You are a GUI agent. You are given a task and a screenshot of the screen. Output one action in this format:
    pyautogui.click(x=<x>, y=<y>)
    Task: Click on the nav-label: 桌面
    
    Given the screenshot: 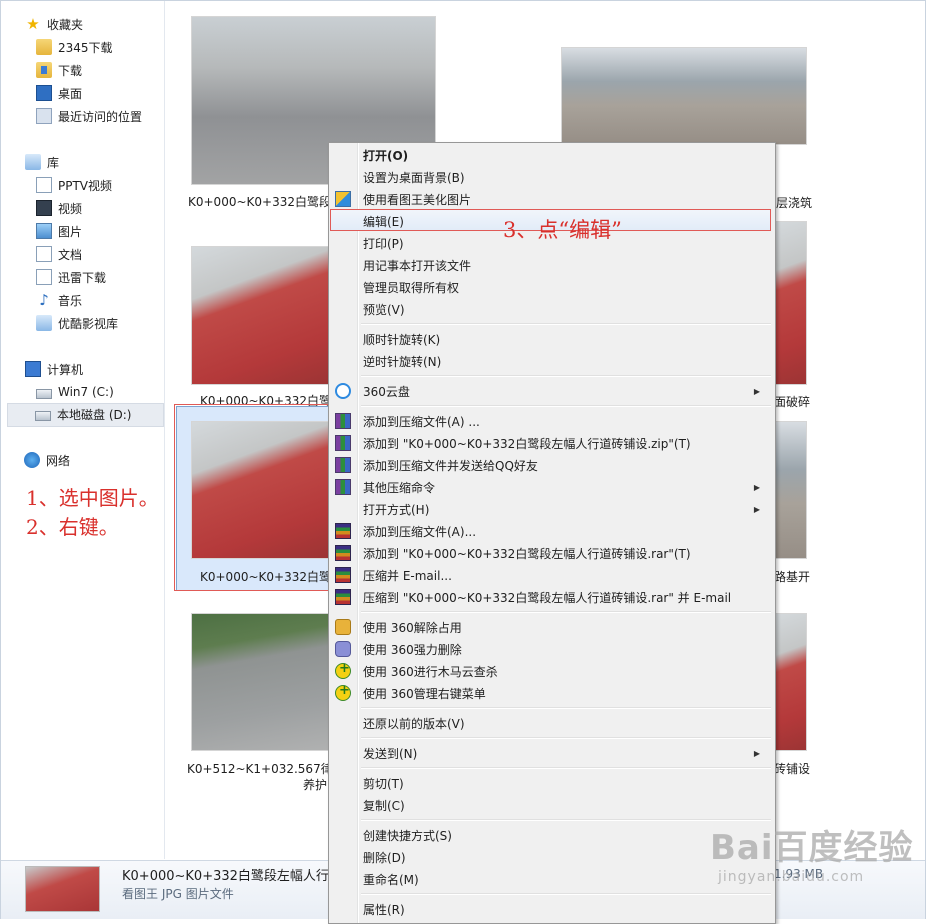 What is the action you would take?
    pyautogui.click(x=70, y=93)
    